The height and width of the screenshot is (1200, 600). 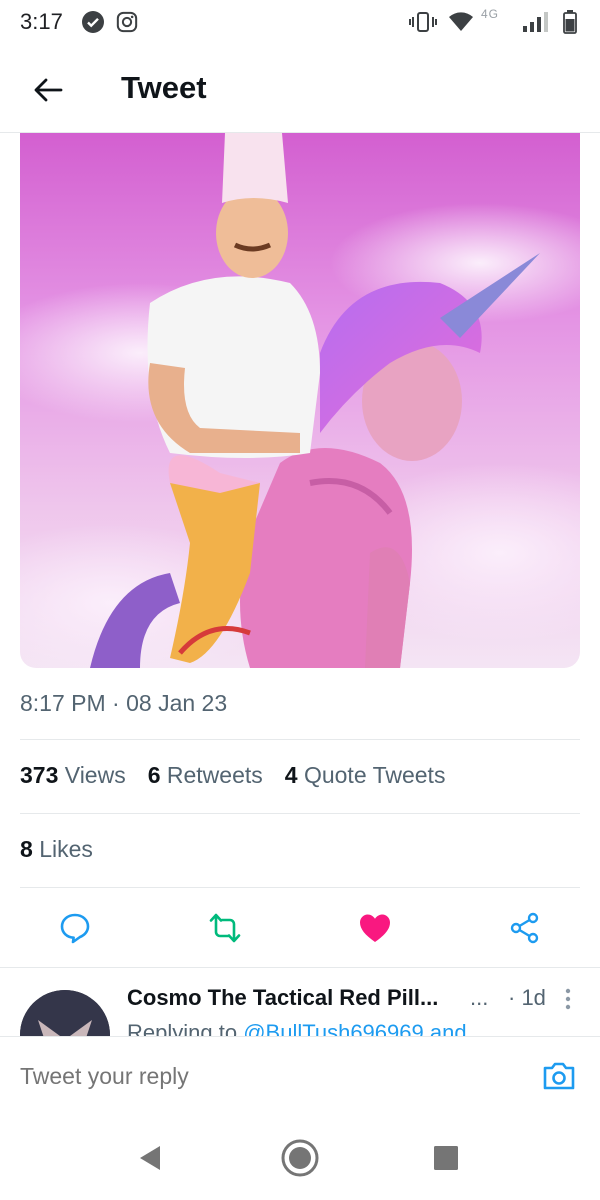 What do you see at coordinates (527, 997) in the screenshot?
I see `reply-time: · 1d` at bounding box center [527, 997].